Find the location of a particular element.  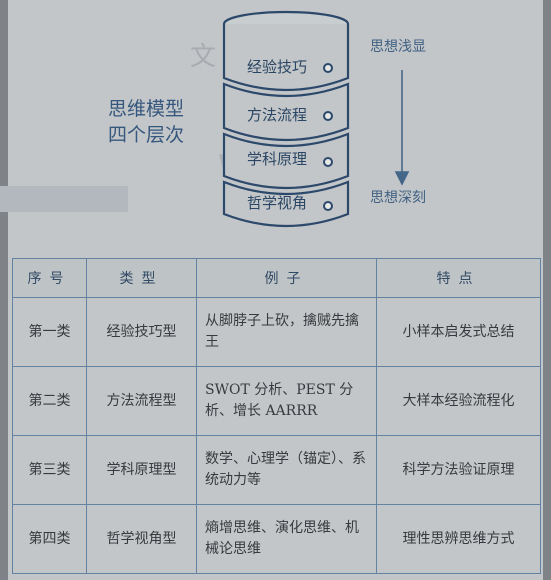

table-row: 第四类 哲学视角型 熵增思维、演化思维、机械论思维 理性思辨思维方式 is located at coordinates (276, 539).